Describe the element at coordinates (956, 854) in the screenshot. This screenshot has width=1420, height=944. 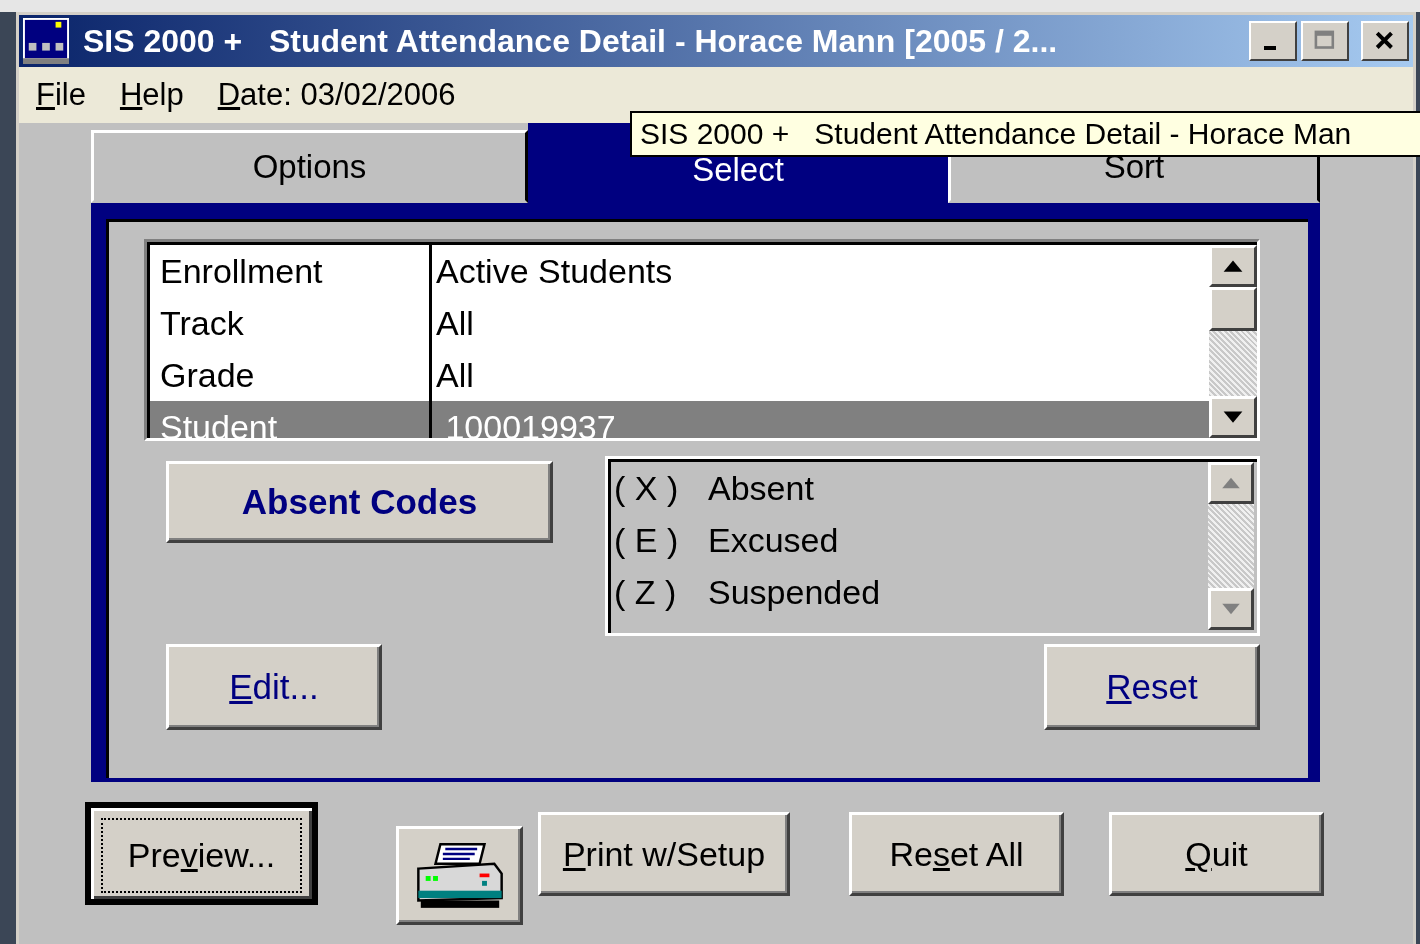
I see `dialog-button: Reset All` at that location.